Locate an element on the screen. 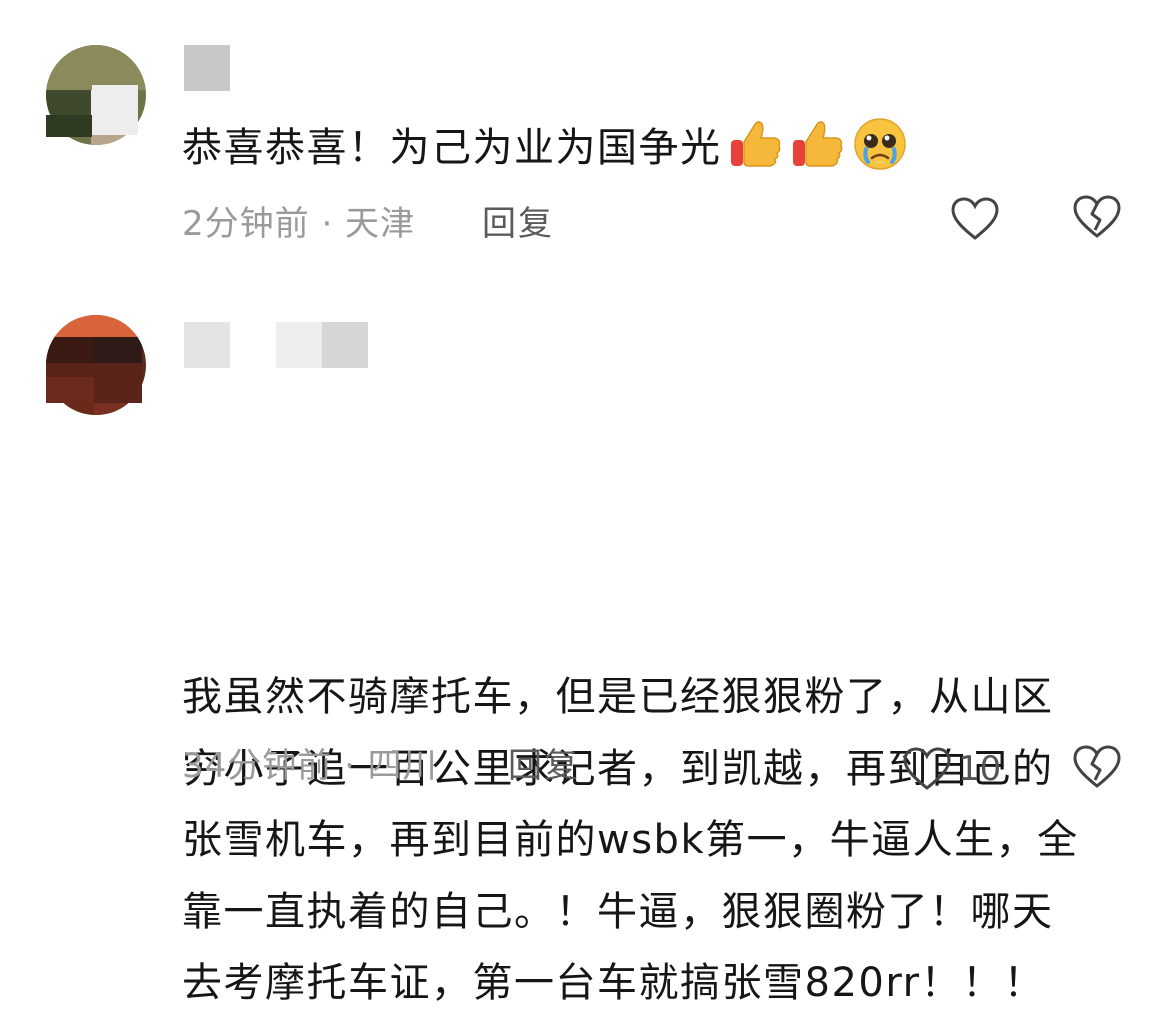 The image size is (1170, 1020). comment-text: 恭喜恭喜！为己为业为国争光 is located at coordinates (662, 148).